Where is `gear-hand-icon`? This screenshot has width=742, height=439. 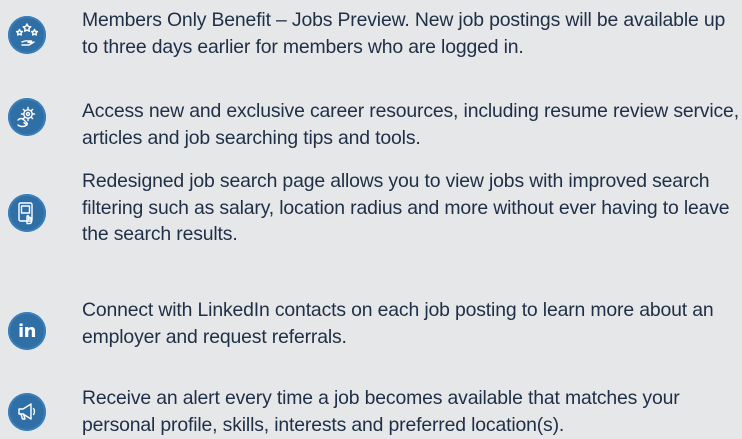 gear-hand-icon is located at coordinates (27, 117).